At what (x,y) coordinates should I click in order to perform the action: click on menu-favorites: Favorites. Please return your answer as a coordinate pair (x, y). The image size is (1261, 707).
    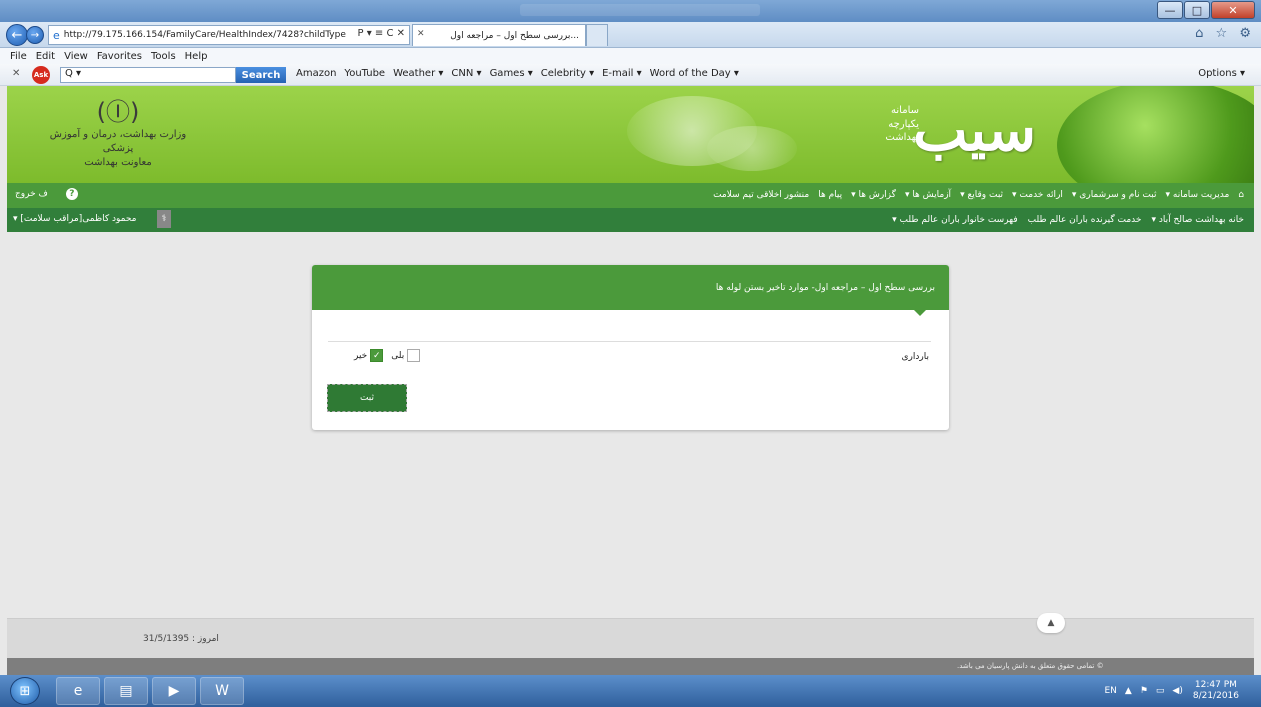
    Looking at the image, I should click on (119, 56).